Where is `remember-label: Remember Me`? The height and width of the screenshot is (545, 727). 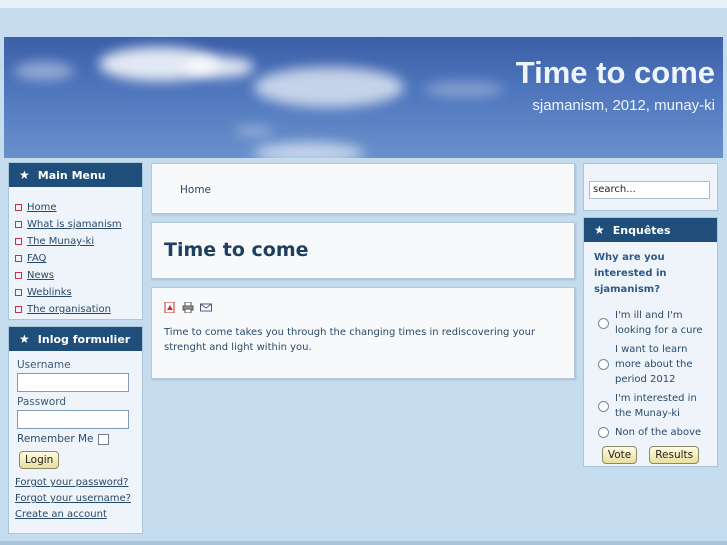 remember-label: Remember Me is located at coordinates (55, 439).